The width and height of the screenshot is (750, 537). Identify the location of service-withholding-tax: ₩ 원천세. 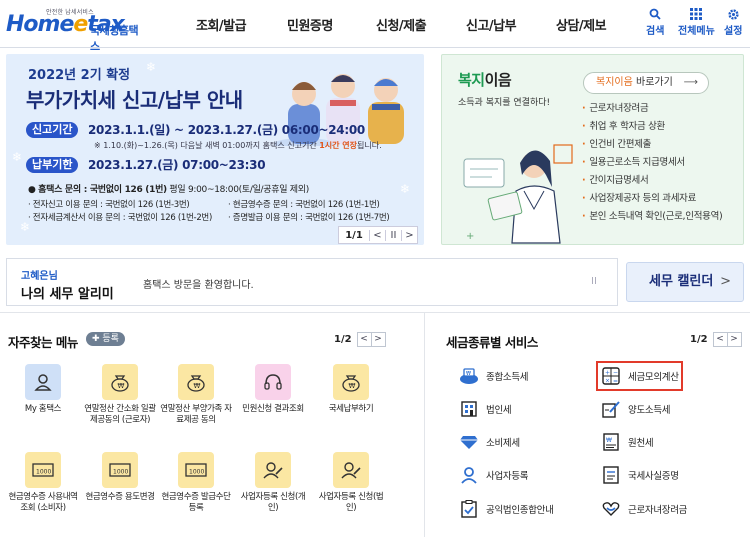
(627, 442).